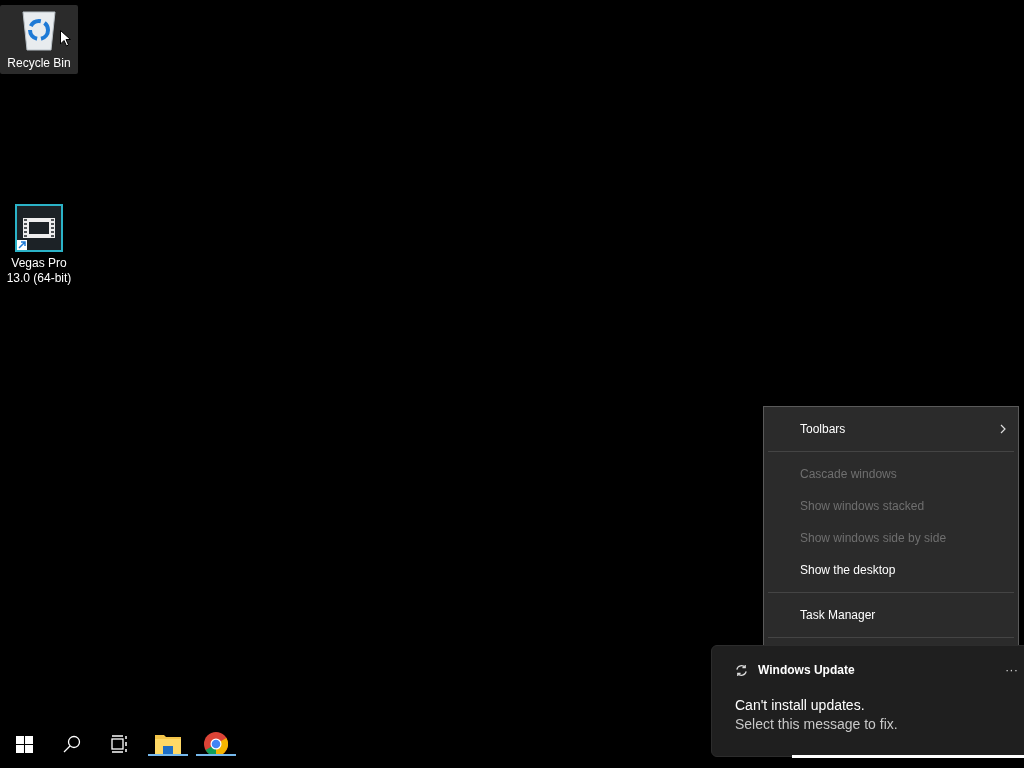 This screenshot has width=1024, height=768. I want to click on search-icon, so click(72, 744).